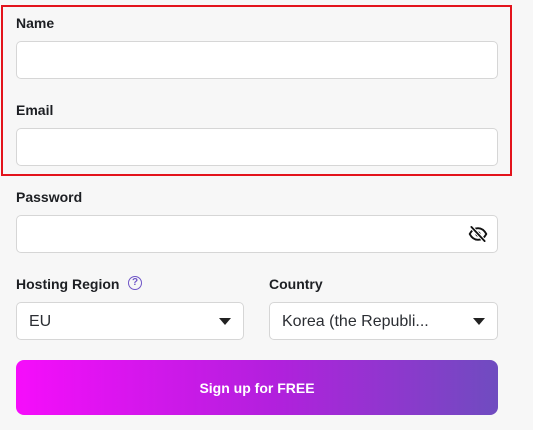  Describe the element at coordinates (68, 284) in the screenshot. I see `hosting-region-label: Hosting Region` at that location.